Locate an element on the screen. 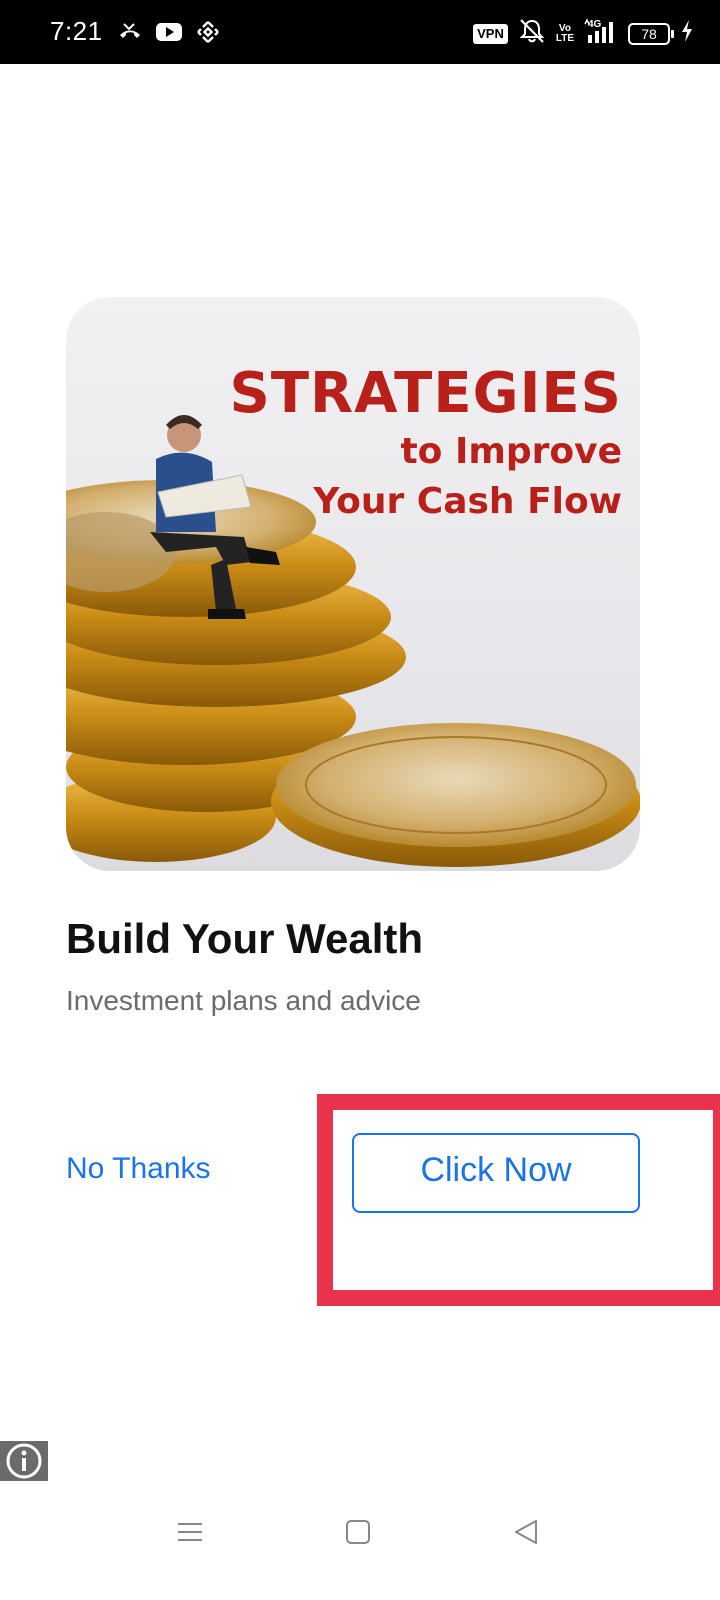  ad-headline-line3: Your Cash Flow is located at coordinates (467, 501).